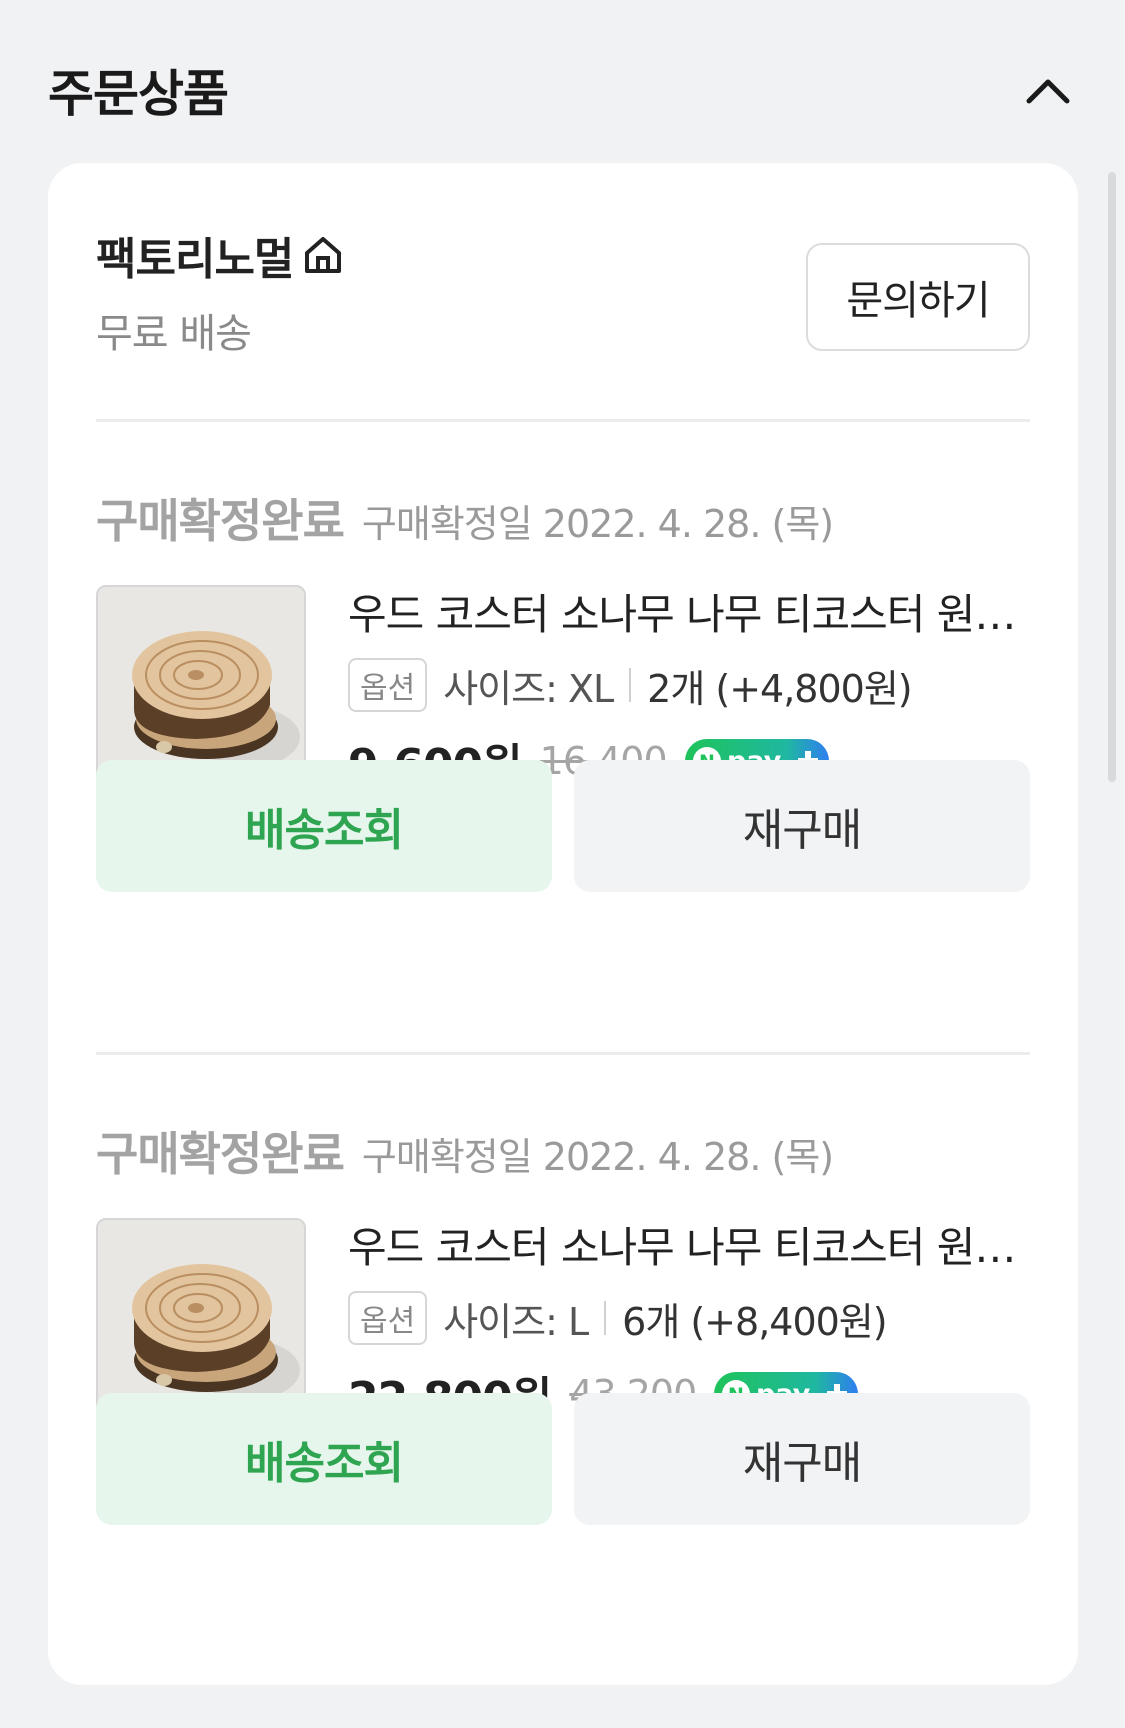 This screenshot has height=1728, width=1125. Describe the element at coordinates (563, 290) in the screenshot. I see `seller-row: 팩토리노멀 무료 배송 문의하기` at that location.